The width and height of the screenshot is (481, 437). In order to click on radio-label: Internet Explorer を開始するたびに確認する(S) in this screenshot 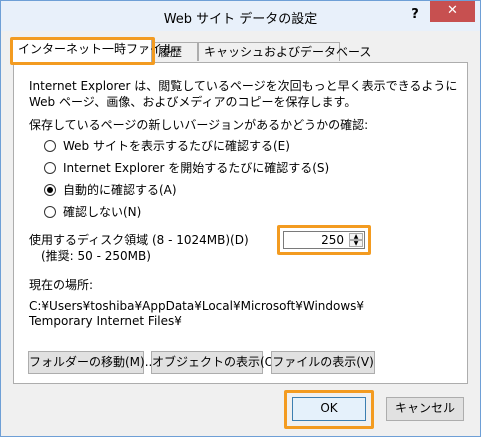, I will do `click(196, 168)`.